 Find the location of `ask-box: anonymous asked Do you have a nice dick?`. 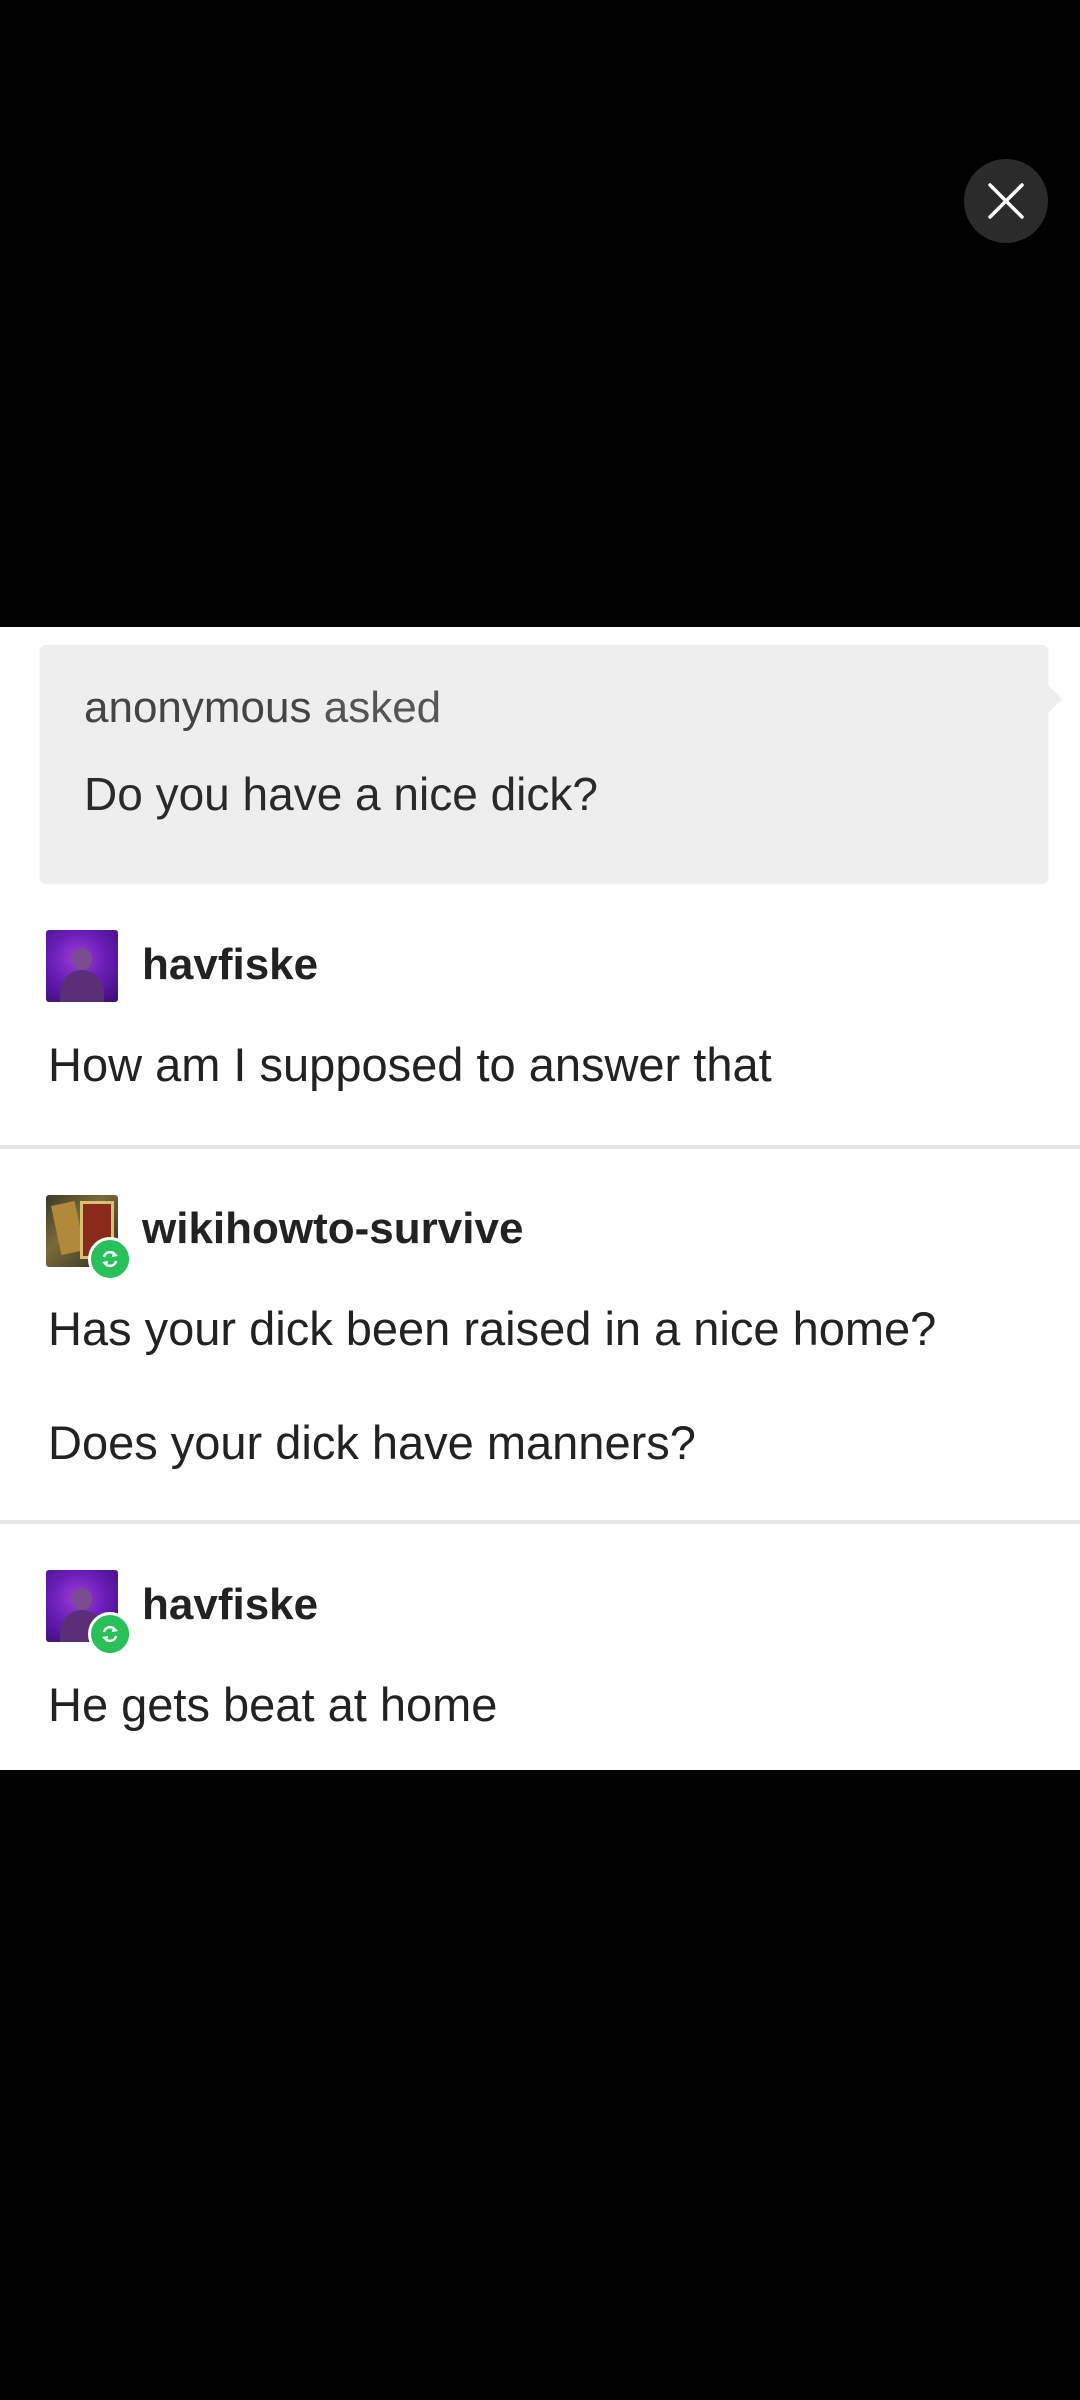

ask-box: anonymous asked Do you have a nice dick? is located at coordinates (551, 764).